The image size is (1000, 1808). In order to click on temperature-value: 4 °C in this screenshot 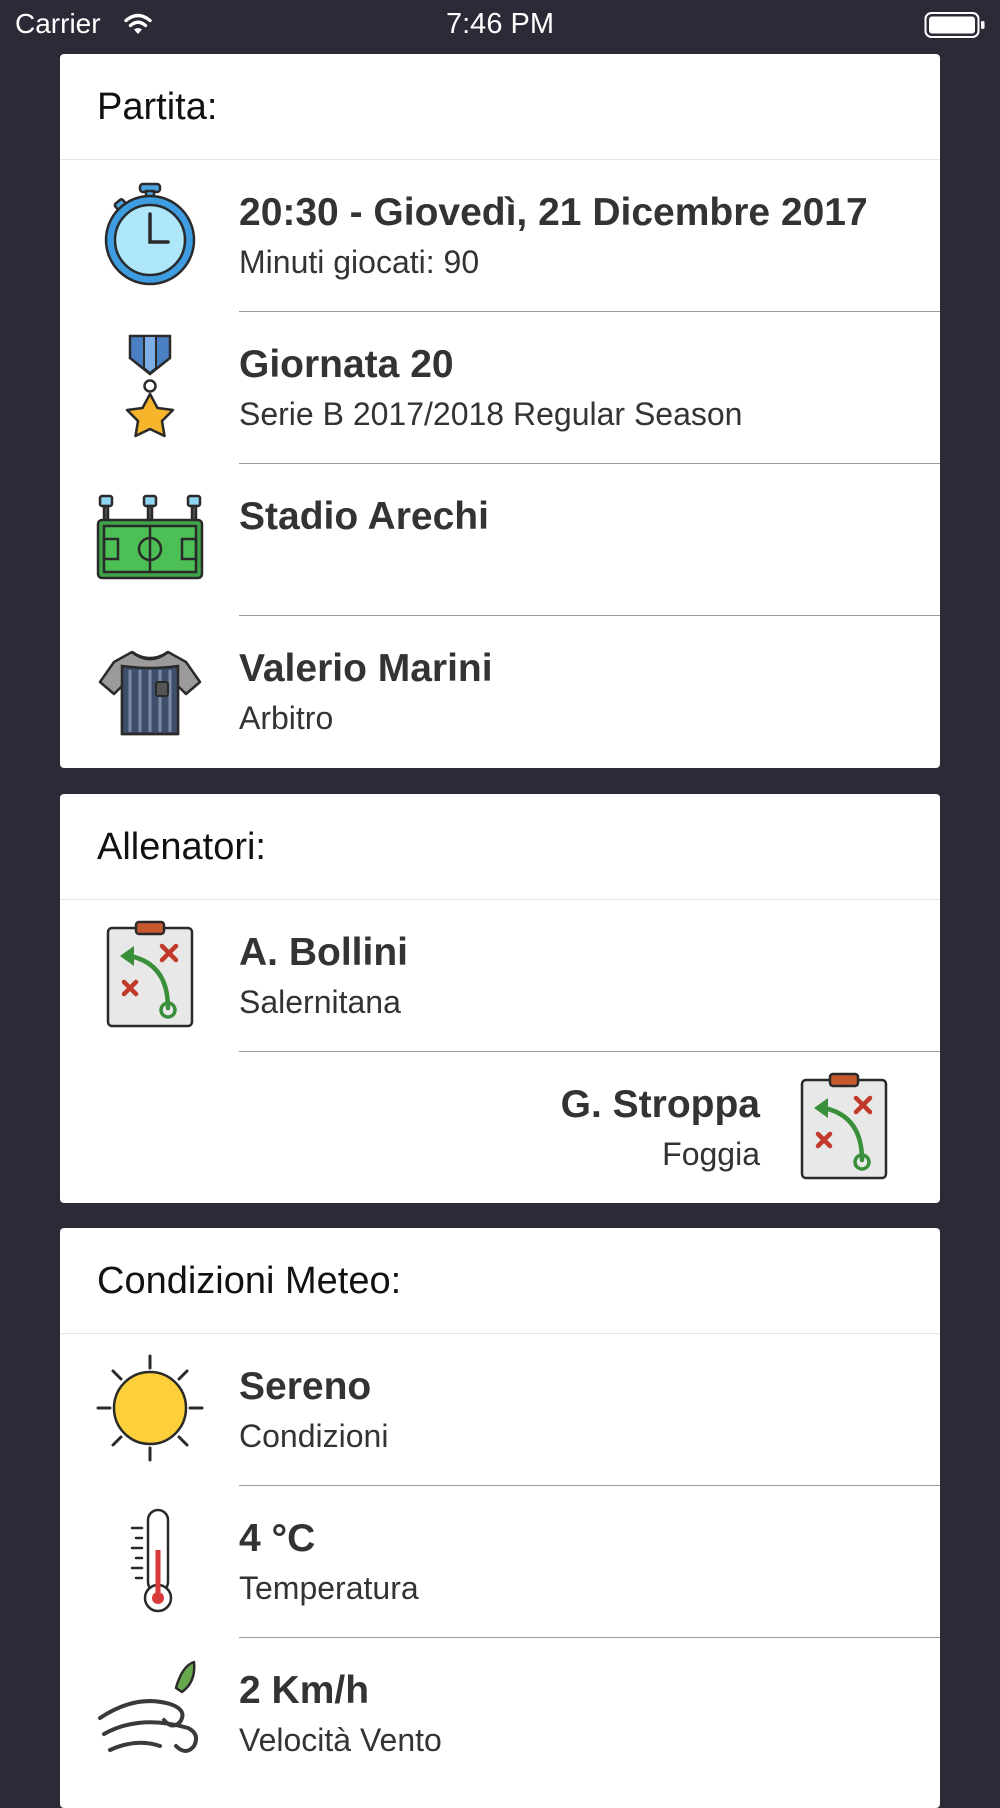, I will do `click(277, 1538)`.